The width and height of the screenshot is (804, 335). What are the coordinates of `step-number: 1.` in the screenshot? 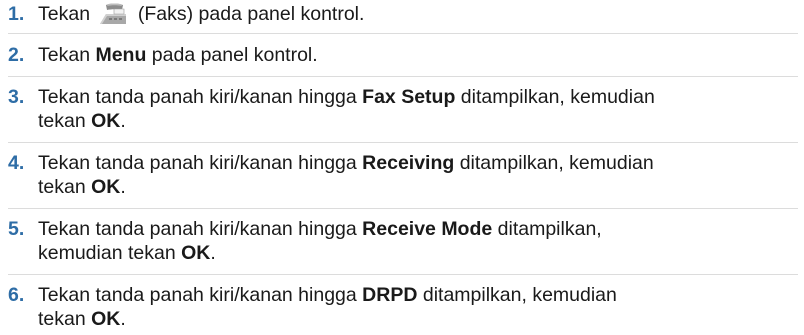 It's located at (16, 14).